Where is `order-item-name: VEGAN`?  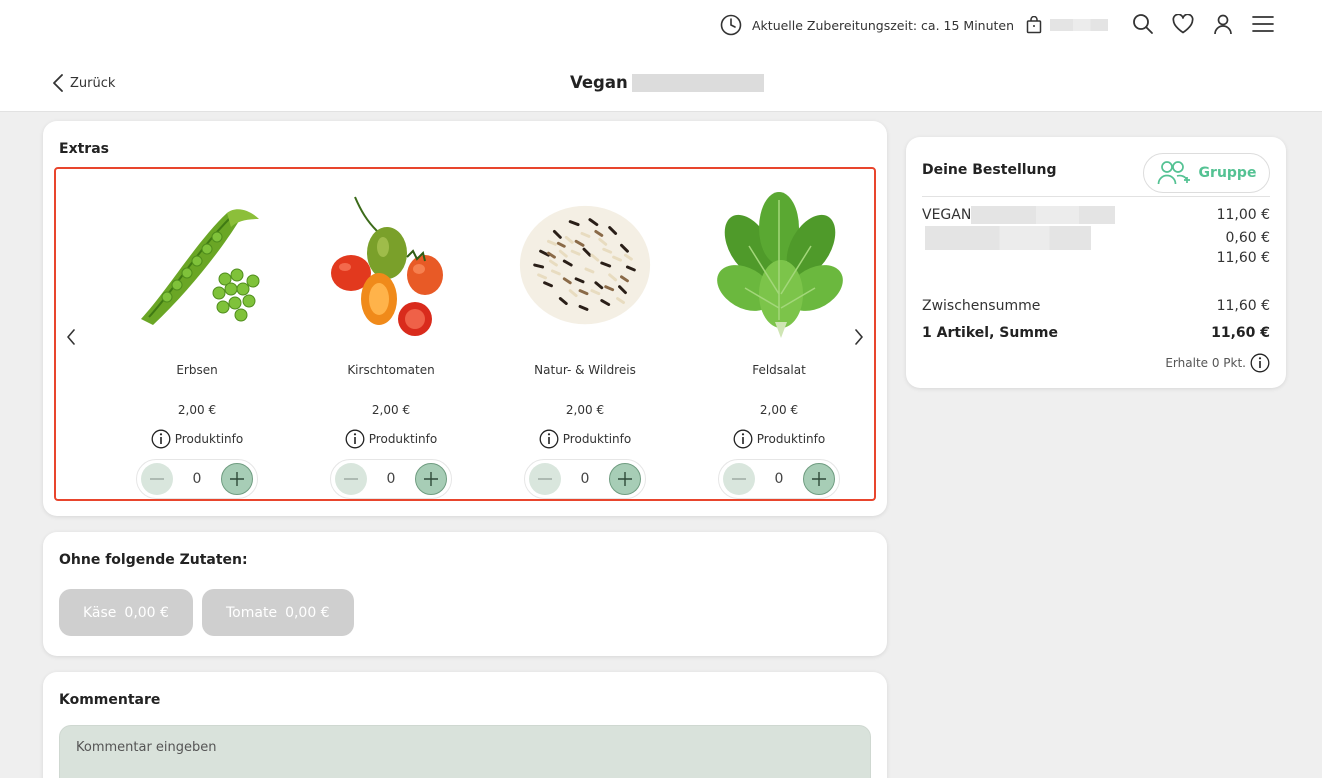 order-item-name: VEGAN is located at coordinates (947, 215).